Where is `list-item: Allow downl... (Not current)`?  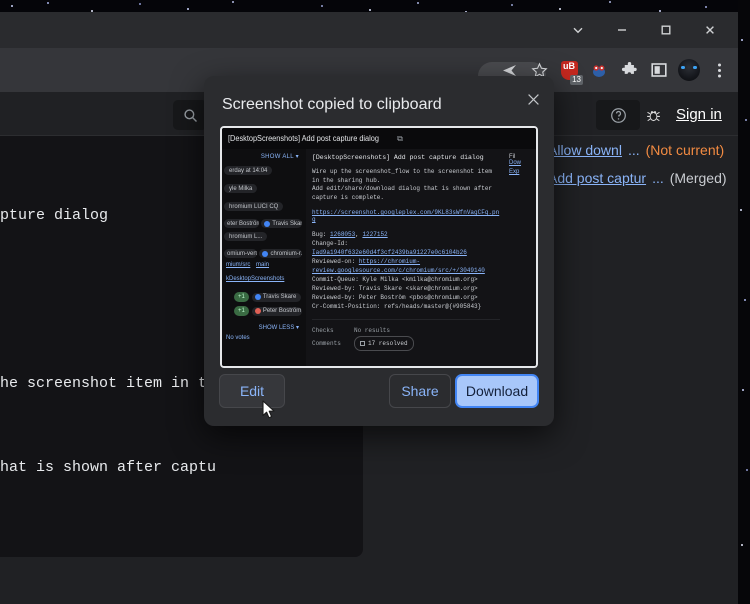
list-item: Allow downl... (Not current) is located at coordinates (643, 150).